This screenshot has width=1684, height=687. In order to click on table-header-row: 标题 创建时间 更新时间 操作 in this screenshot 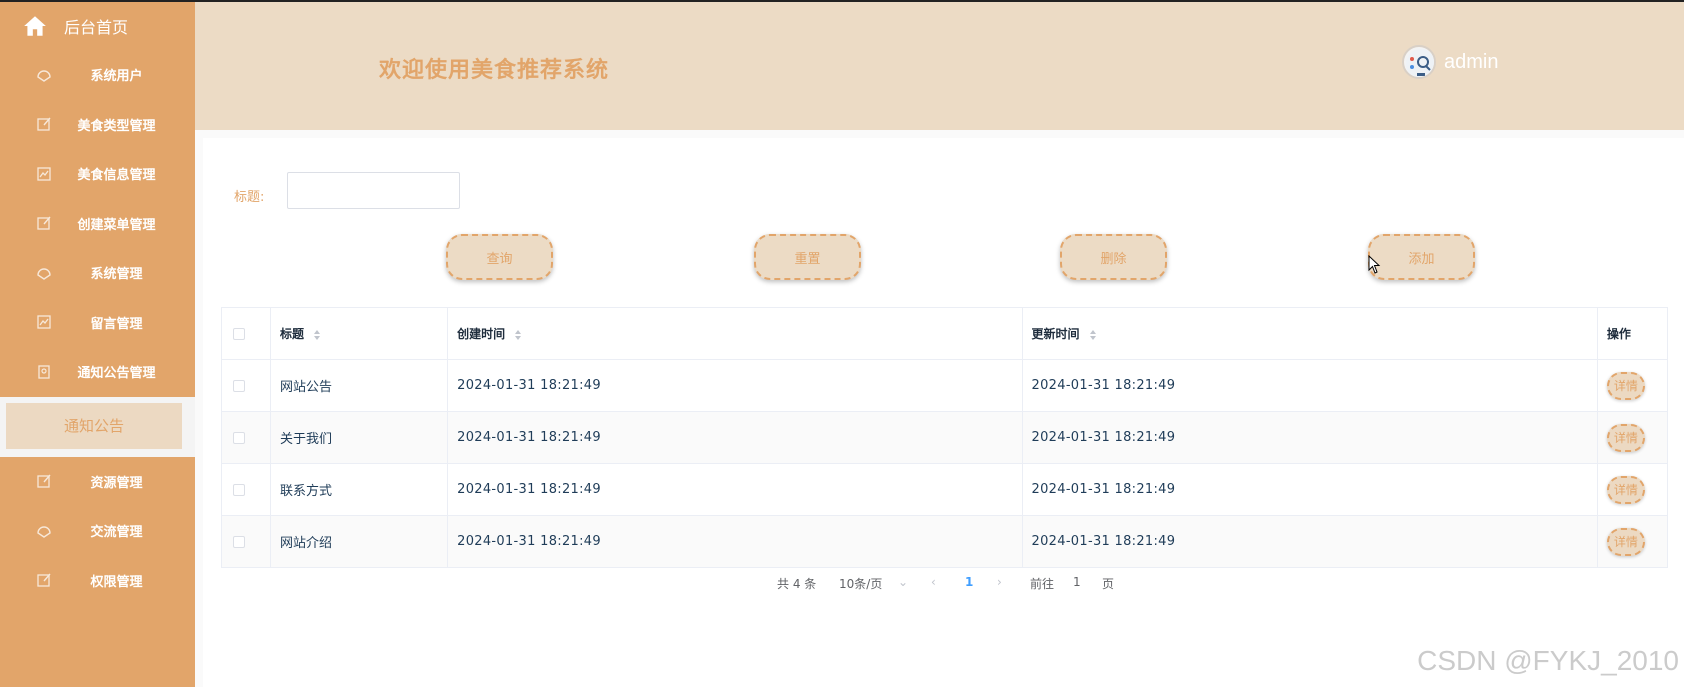, I will do `click(944, 333)`.